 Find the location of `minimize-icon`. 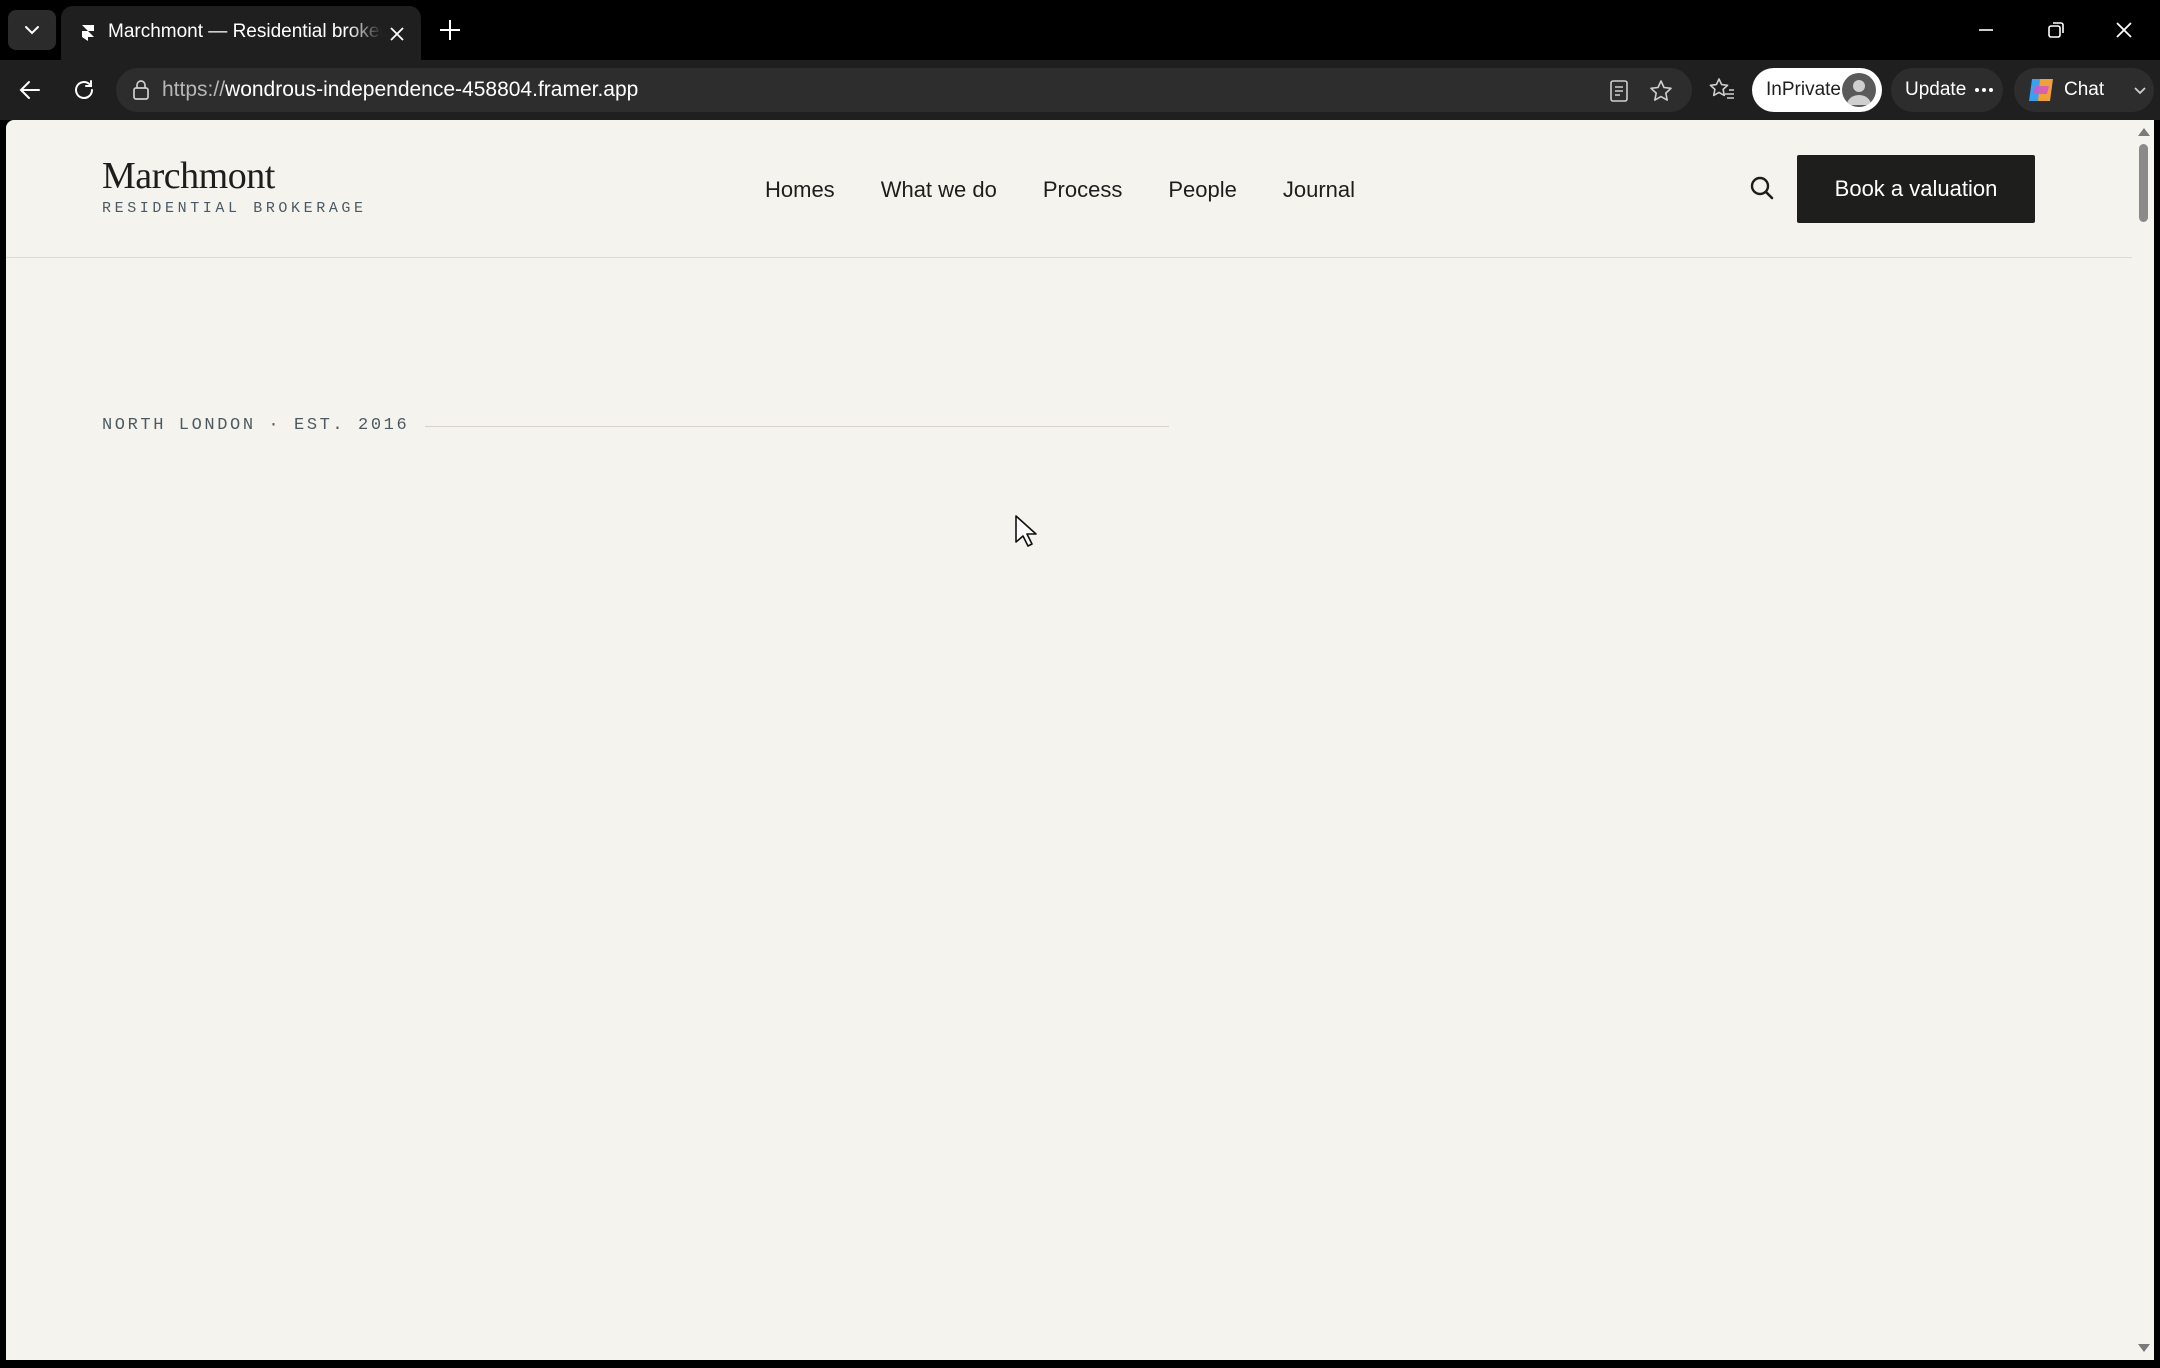

minimize-icon is located at coordinates (1986, 30).